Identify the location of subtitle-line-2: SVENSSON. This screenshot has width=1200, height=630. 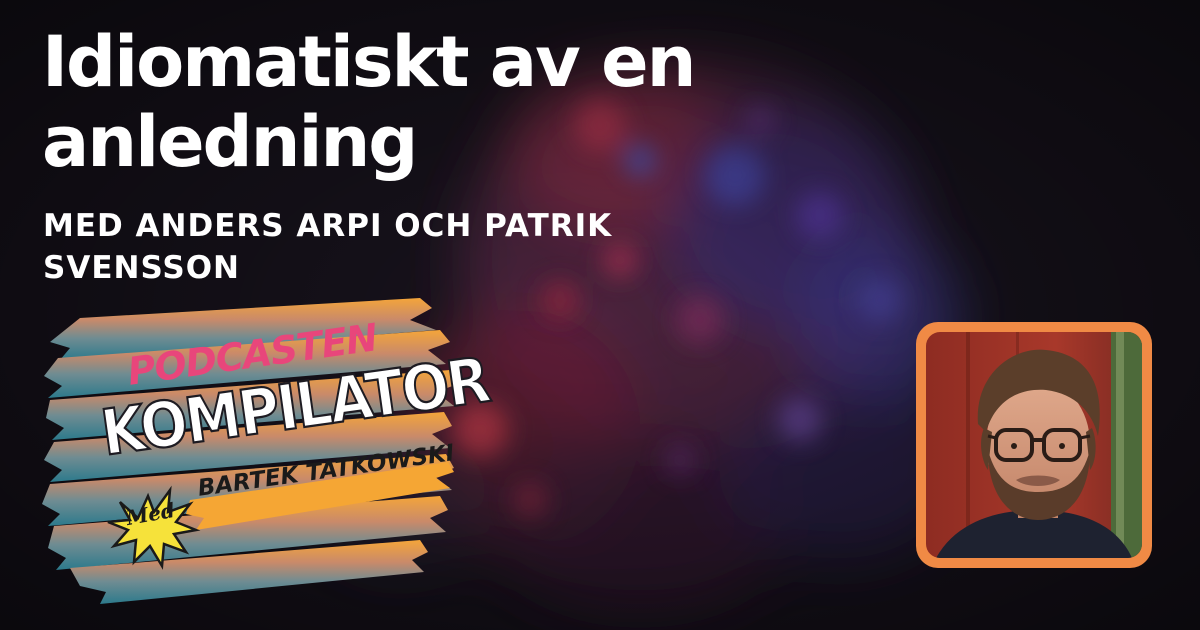
(141, 268).